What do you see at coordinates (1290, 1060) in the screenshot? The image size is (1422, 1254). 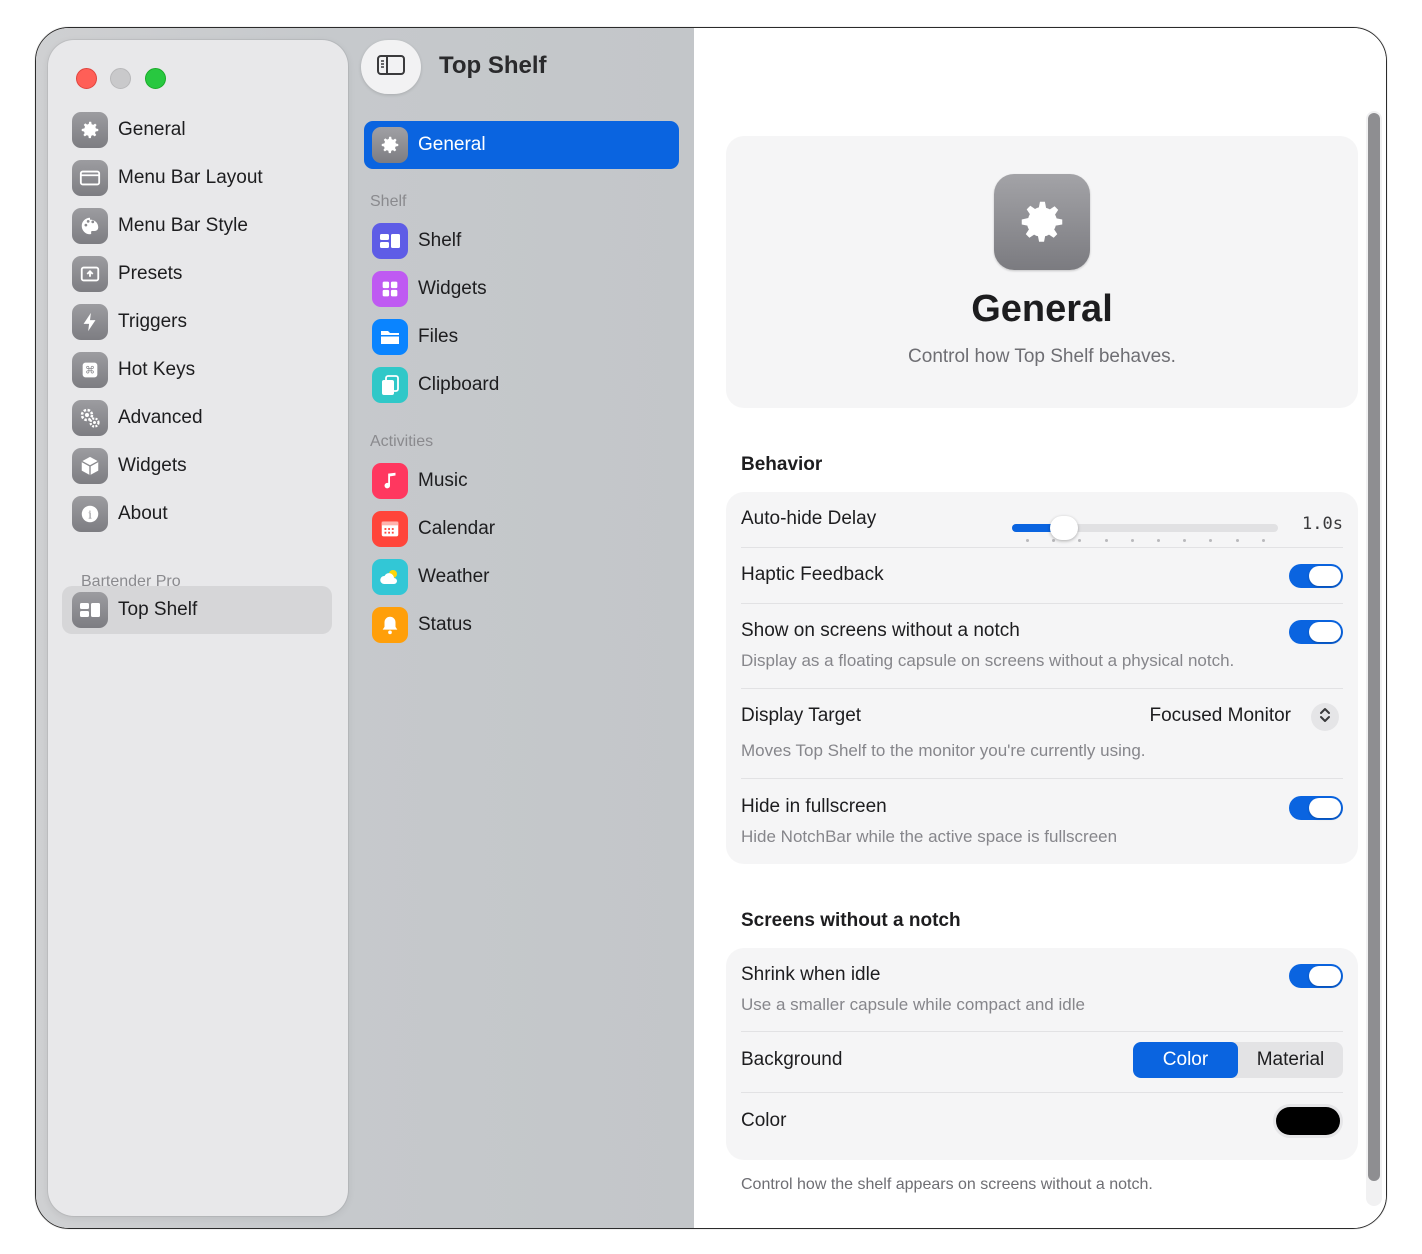 I see `background-option-material: Material` at bounding box center [1290, 1060].